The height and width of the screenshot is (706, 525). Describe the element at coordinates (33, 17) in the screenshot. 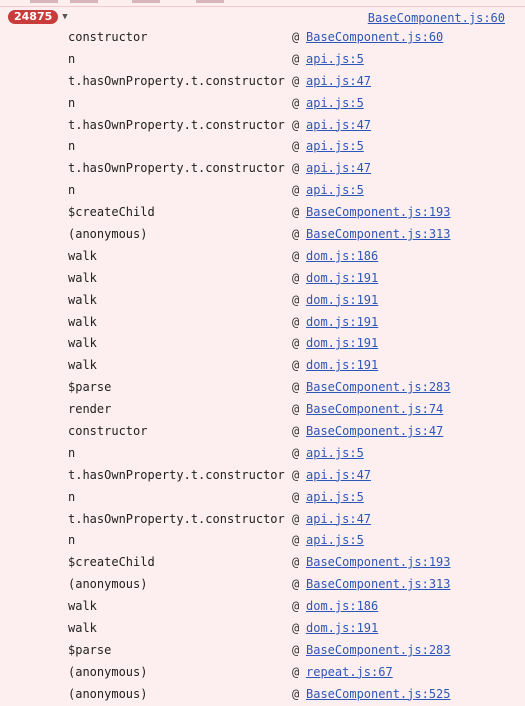

I see `repeat-count-badge: 24875` at that location.